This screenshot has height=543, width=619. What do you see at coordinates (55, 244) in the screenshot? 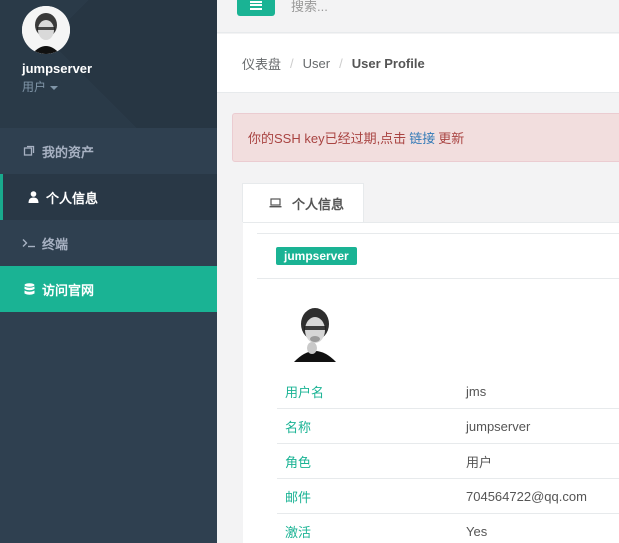
I see `sidebar-item-label: 终端` at bounding box center [55, 244].